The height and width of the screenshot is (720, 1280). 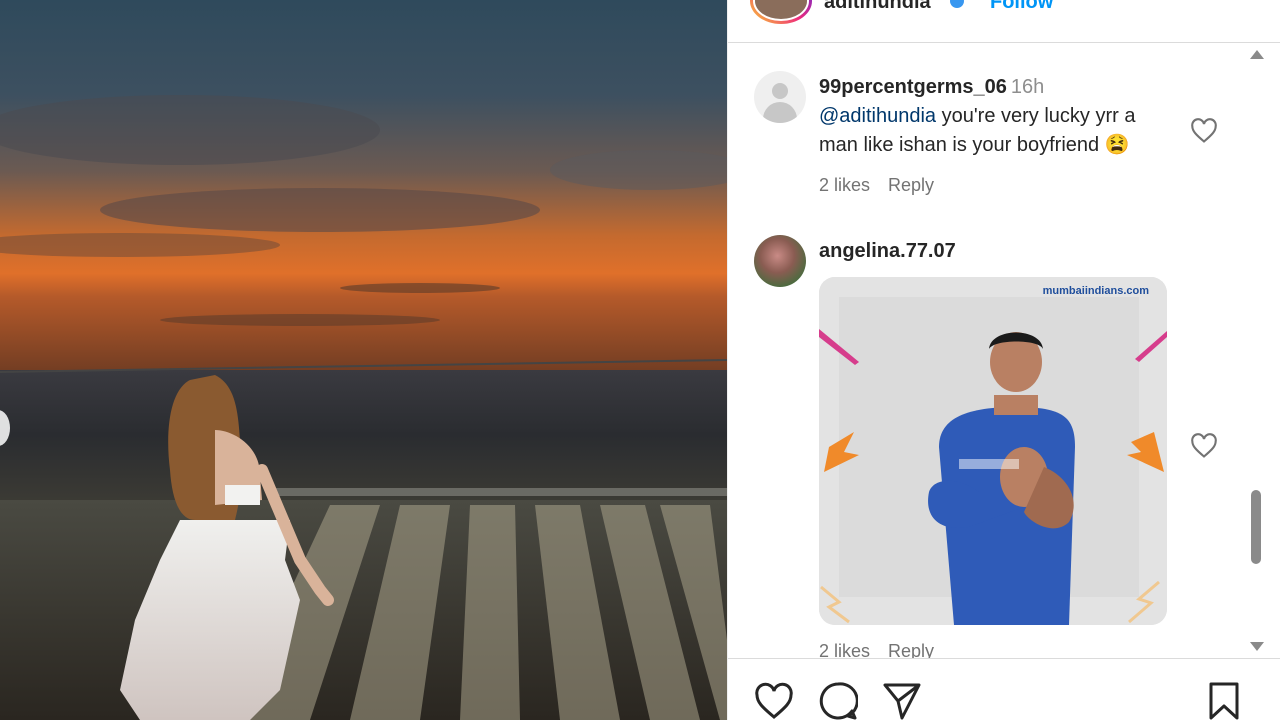 I want to click on gif-attachment: mumbaiindians.com, so click(x=993, y=451).